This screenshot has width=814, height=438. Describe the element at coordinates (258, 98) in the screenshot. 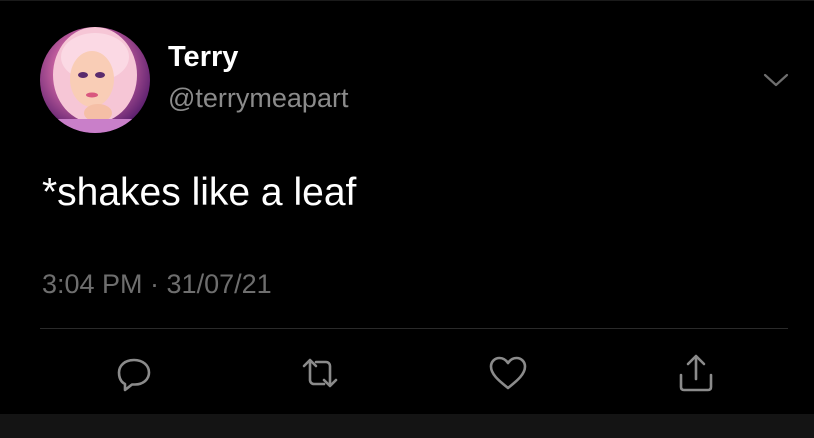

I see `user-handle: @terrymeapart` at that location.